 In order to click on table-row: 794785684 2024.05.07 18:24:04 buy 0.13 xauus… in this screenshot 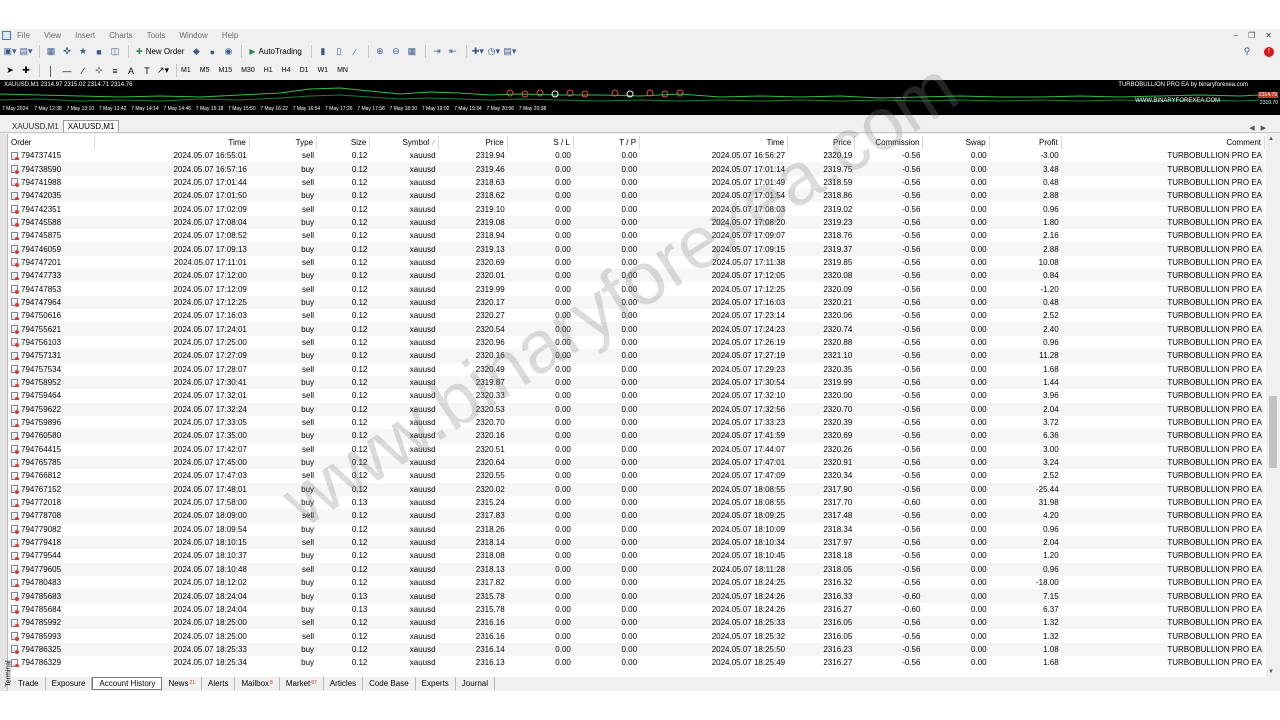, I will do `click(636, 609)`.